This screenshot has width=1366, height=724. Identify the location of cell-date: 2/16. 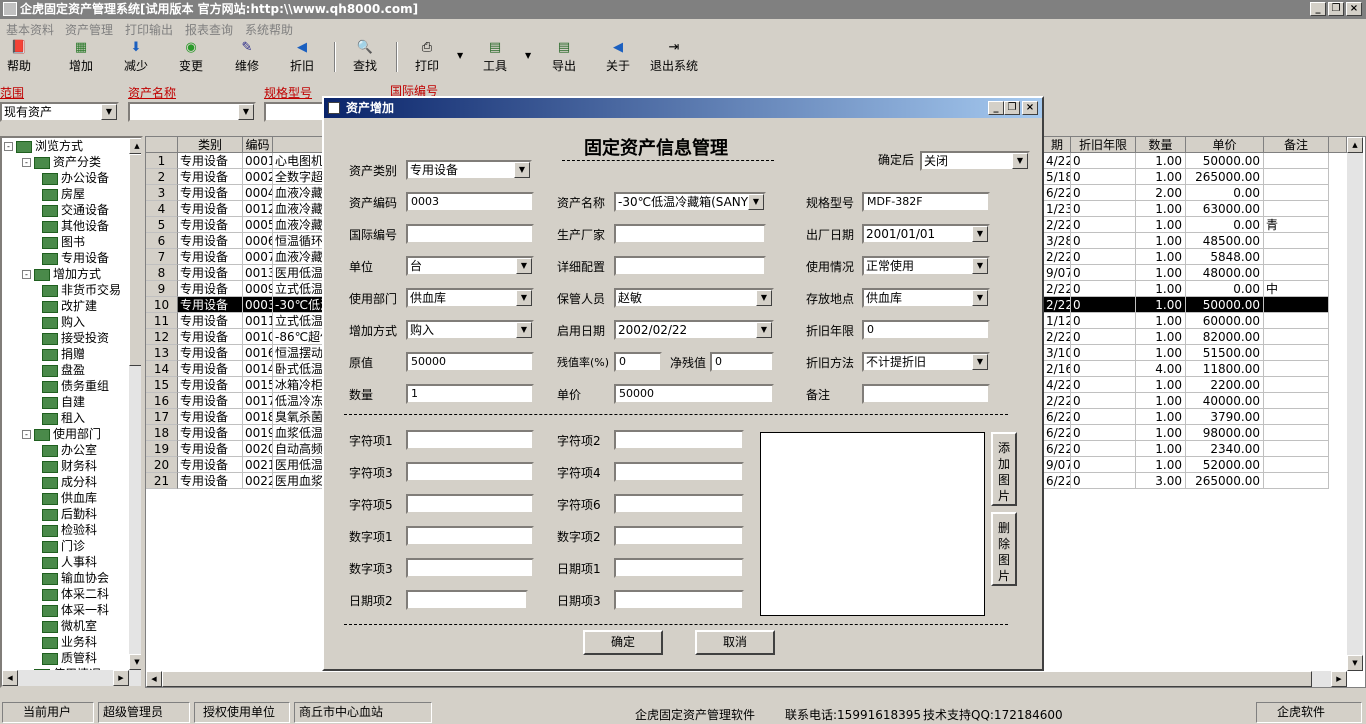
(1057, 369).